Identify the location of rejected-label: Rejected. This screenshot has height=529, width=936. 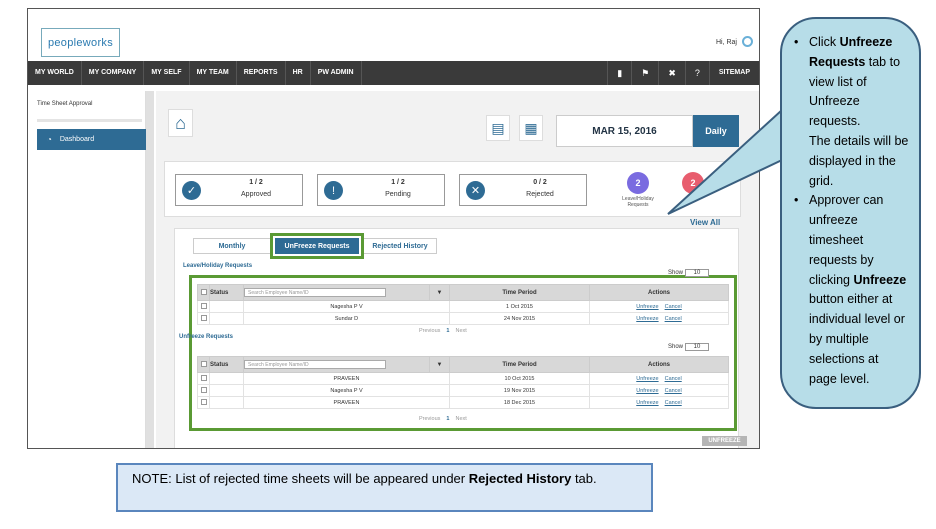
(540, 194).